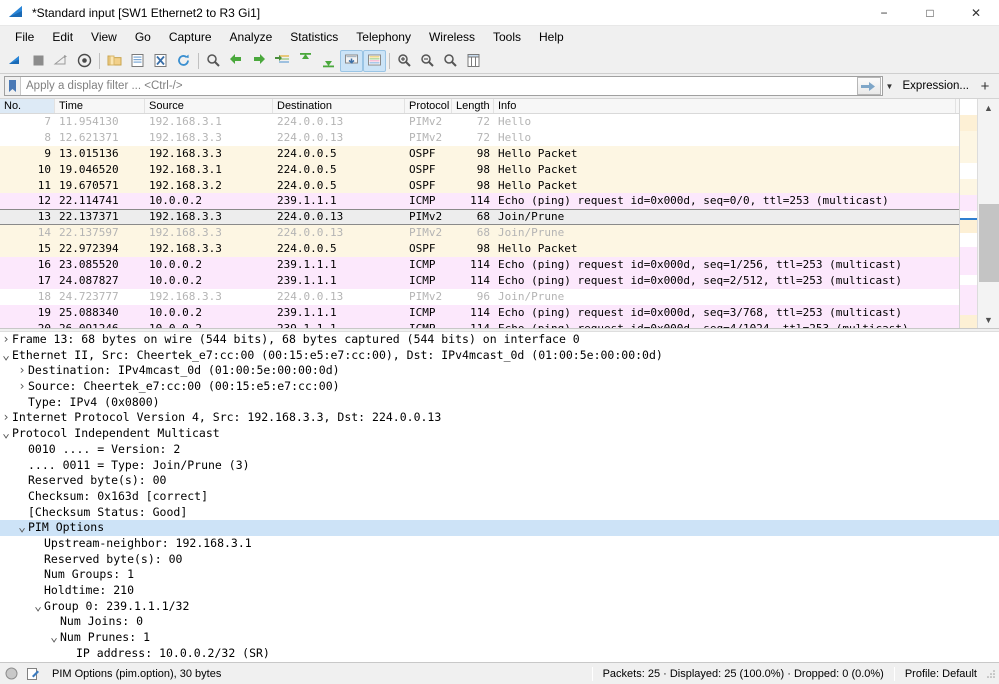 The height and width of the screenshot is (684, 999). Describe the element at coordinates (213, 61) in the screenshot. I see `find-packet-icon` at that location.